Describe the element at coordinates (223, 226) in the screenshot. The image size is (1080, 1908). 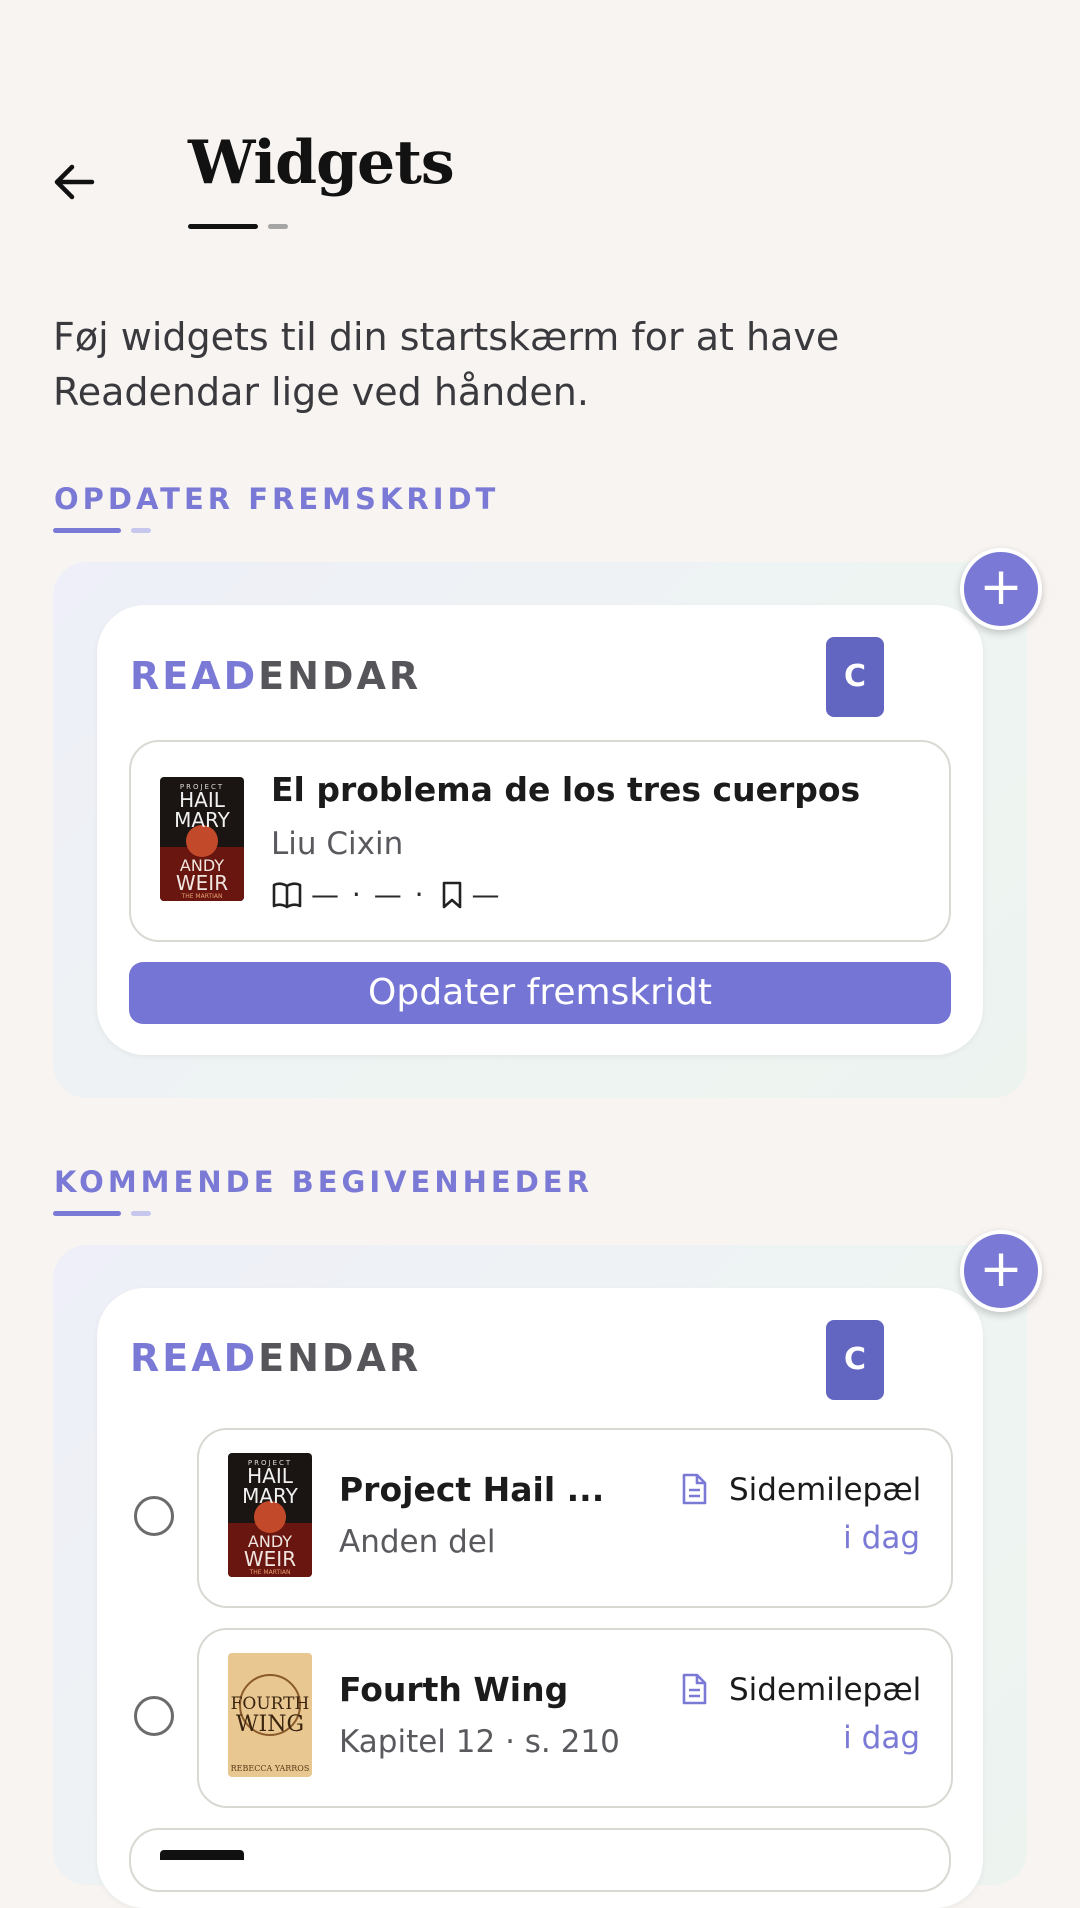
I see `title-underline` at that location.